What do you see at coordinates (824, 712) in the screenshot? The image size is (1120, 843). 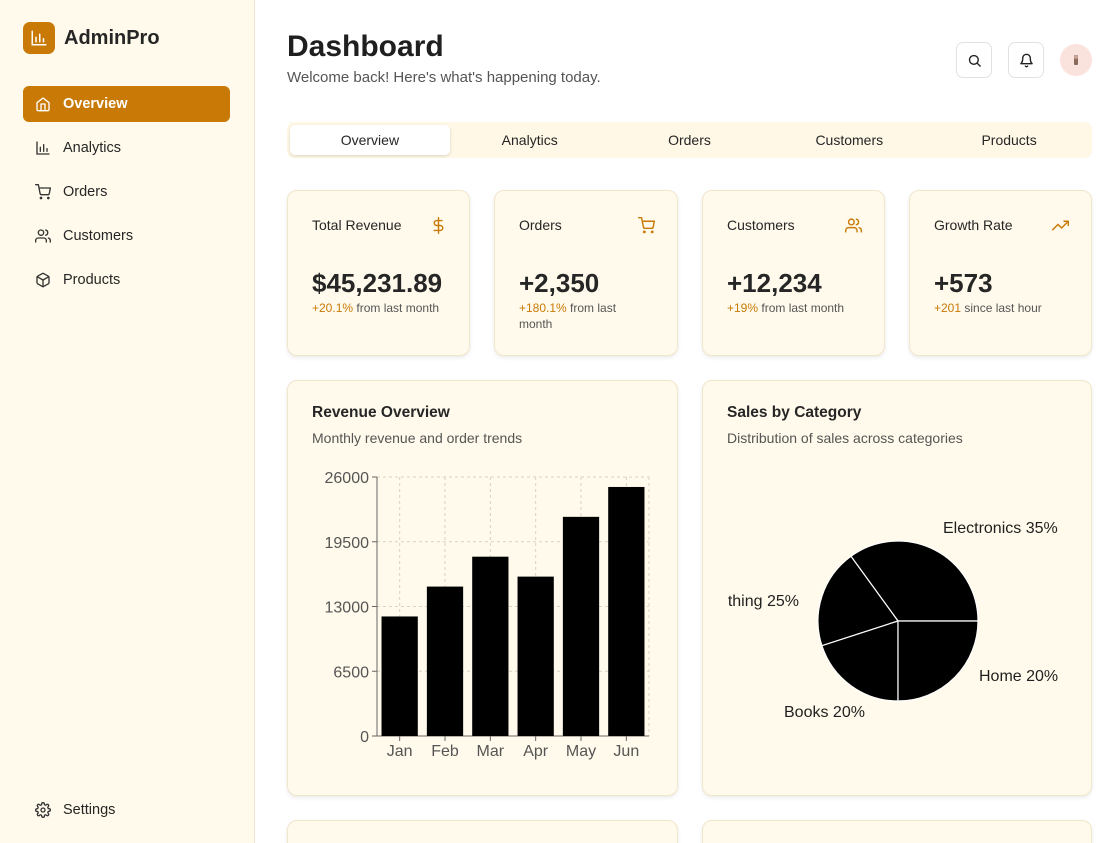 I see `pie-label-books: Books 20%` at bounding box center [824, 712].